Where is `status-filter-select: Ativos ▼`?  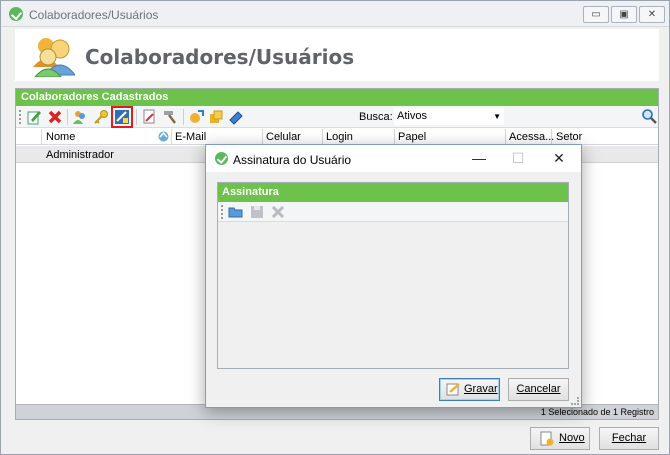
status-filter-select: Ativos ▼ is located at coordinates (449, 116).